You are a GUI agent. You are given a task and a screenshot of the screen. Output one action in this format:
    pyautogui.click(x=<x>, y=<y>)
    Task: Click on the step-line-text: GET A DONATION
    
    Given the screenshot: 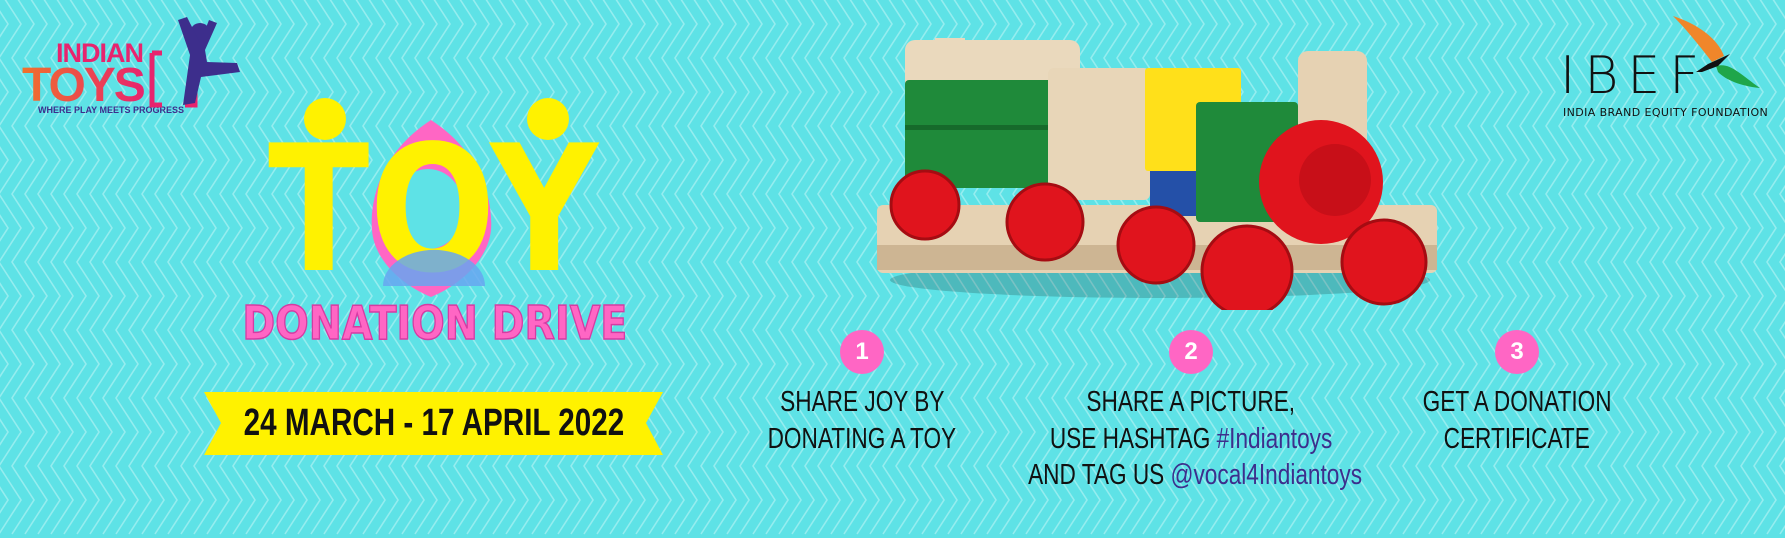 What is the action you would take?
    pyautogui.click(x=1517, y=402)
    